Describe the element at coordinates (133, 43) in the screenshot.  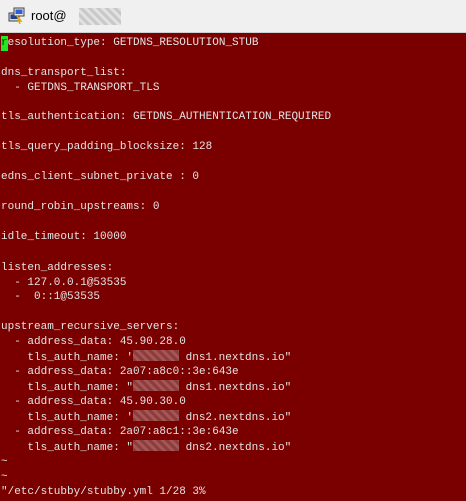
I see `line-text: esolution_type: GETDNS_RESOLUTION_STUB` at that location.